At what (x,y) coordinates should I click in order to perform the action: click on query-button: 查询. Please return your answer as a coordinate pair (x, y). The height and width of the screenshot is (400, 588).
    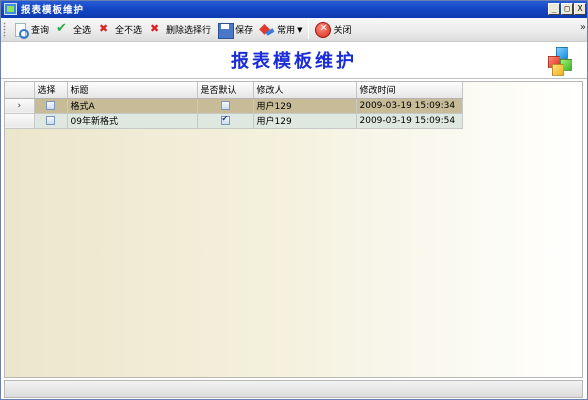
    Looking at the image, I should click on (31, 30).